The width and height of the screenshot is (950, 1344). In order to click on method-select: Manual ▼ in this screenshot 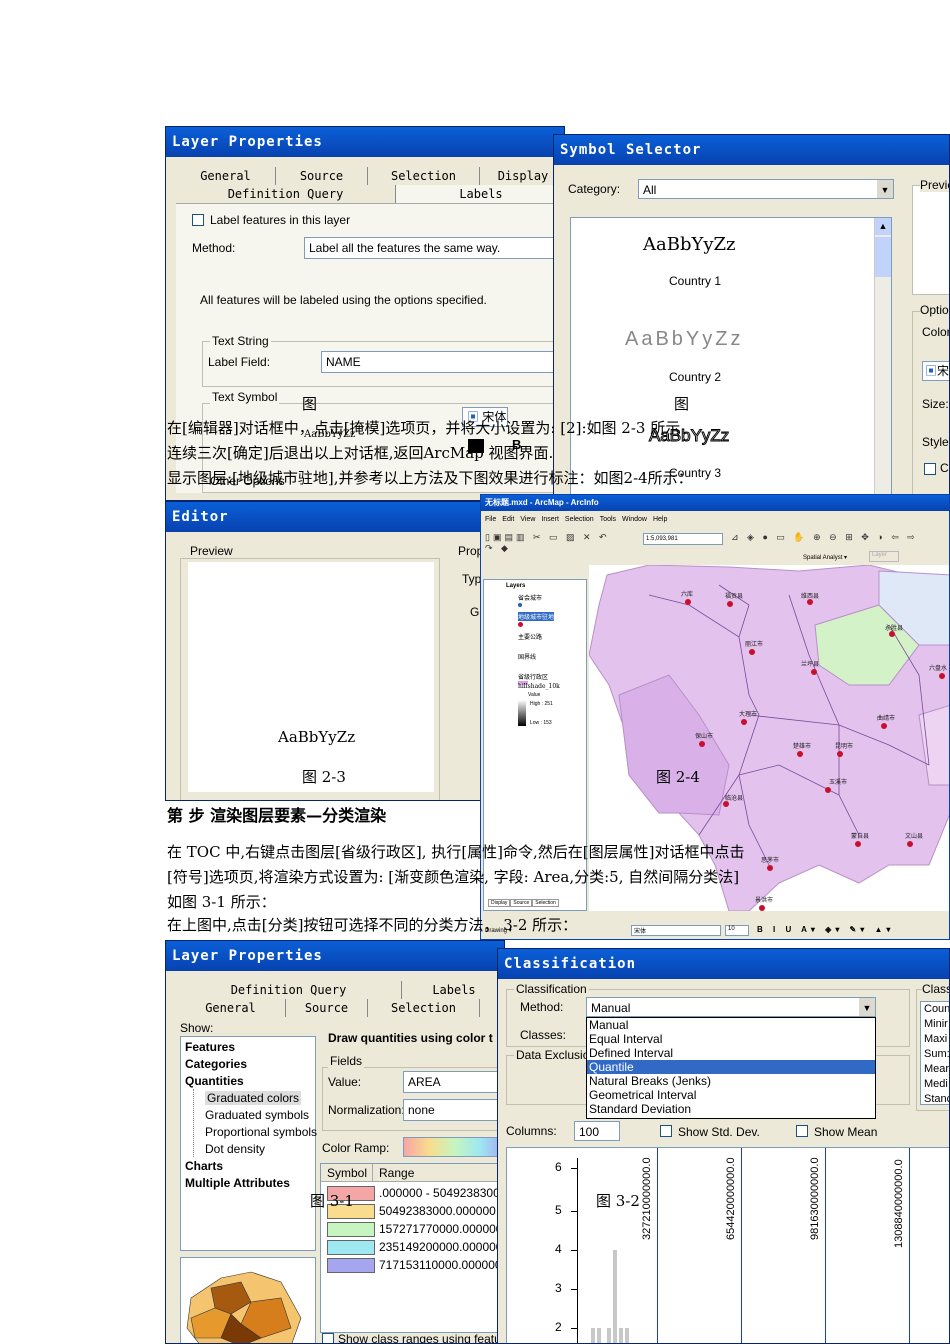, I will do `click(731, 1007)`.